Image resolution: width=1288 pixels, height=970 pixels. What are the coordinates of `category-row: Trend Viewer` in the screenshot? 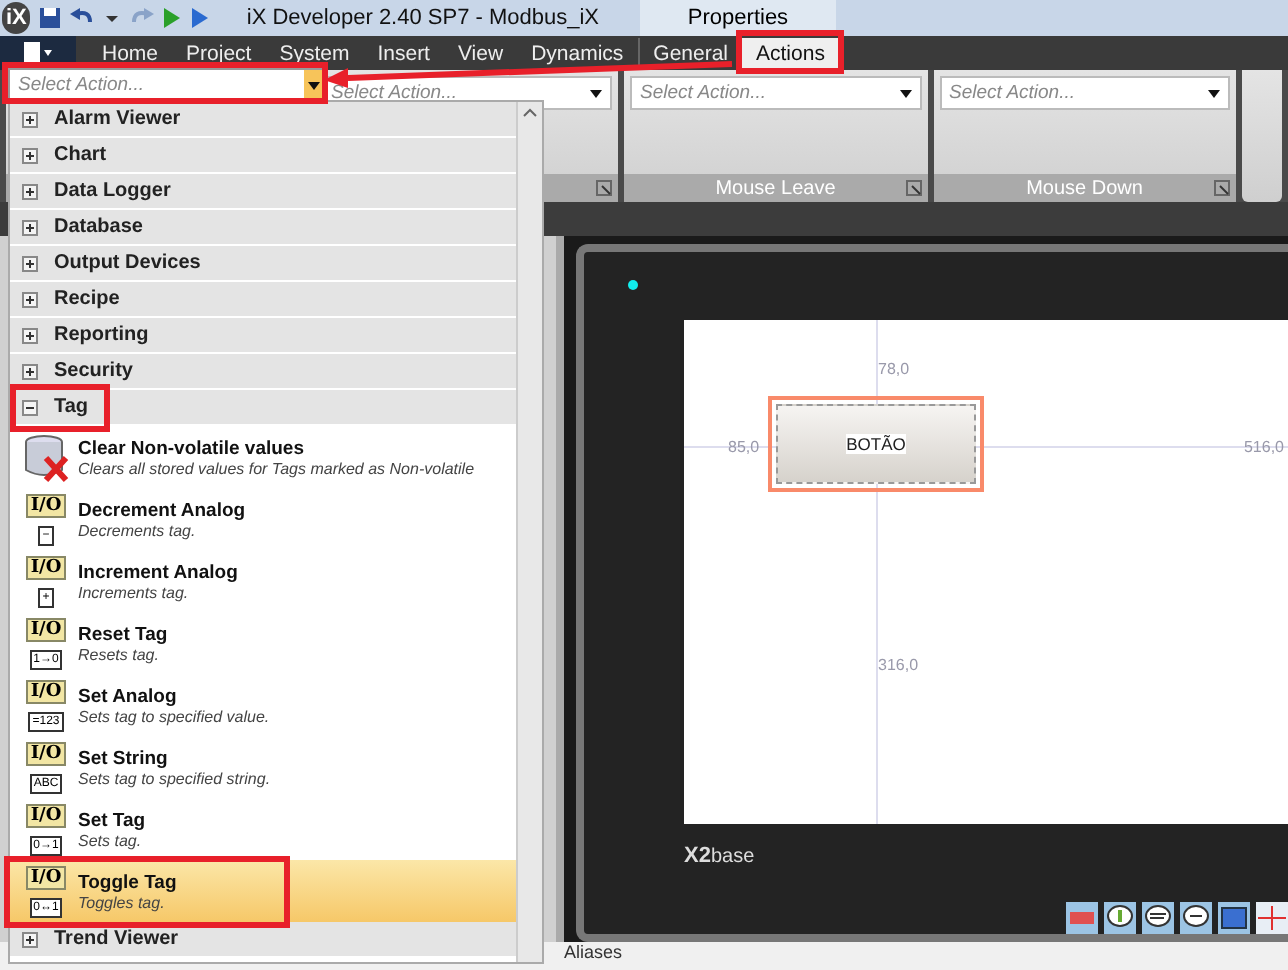 It's located at (263, 940).